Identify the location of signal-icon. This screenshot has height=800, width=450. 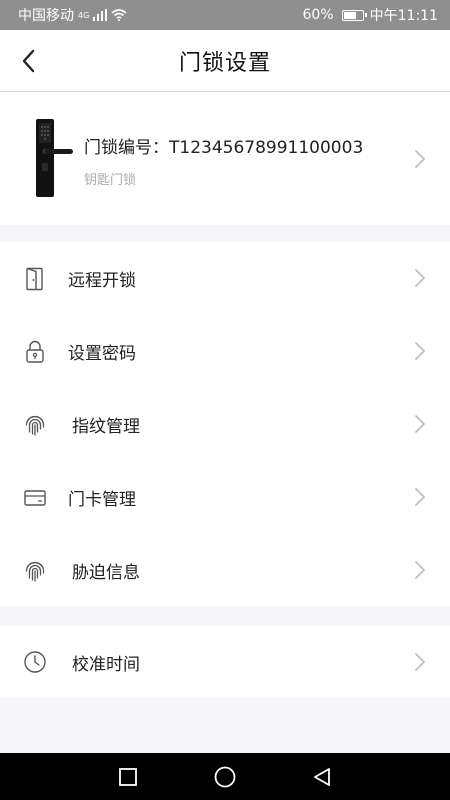
(100, 15).